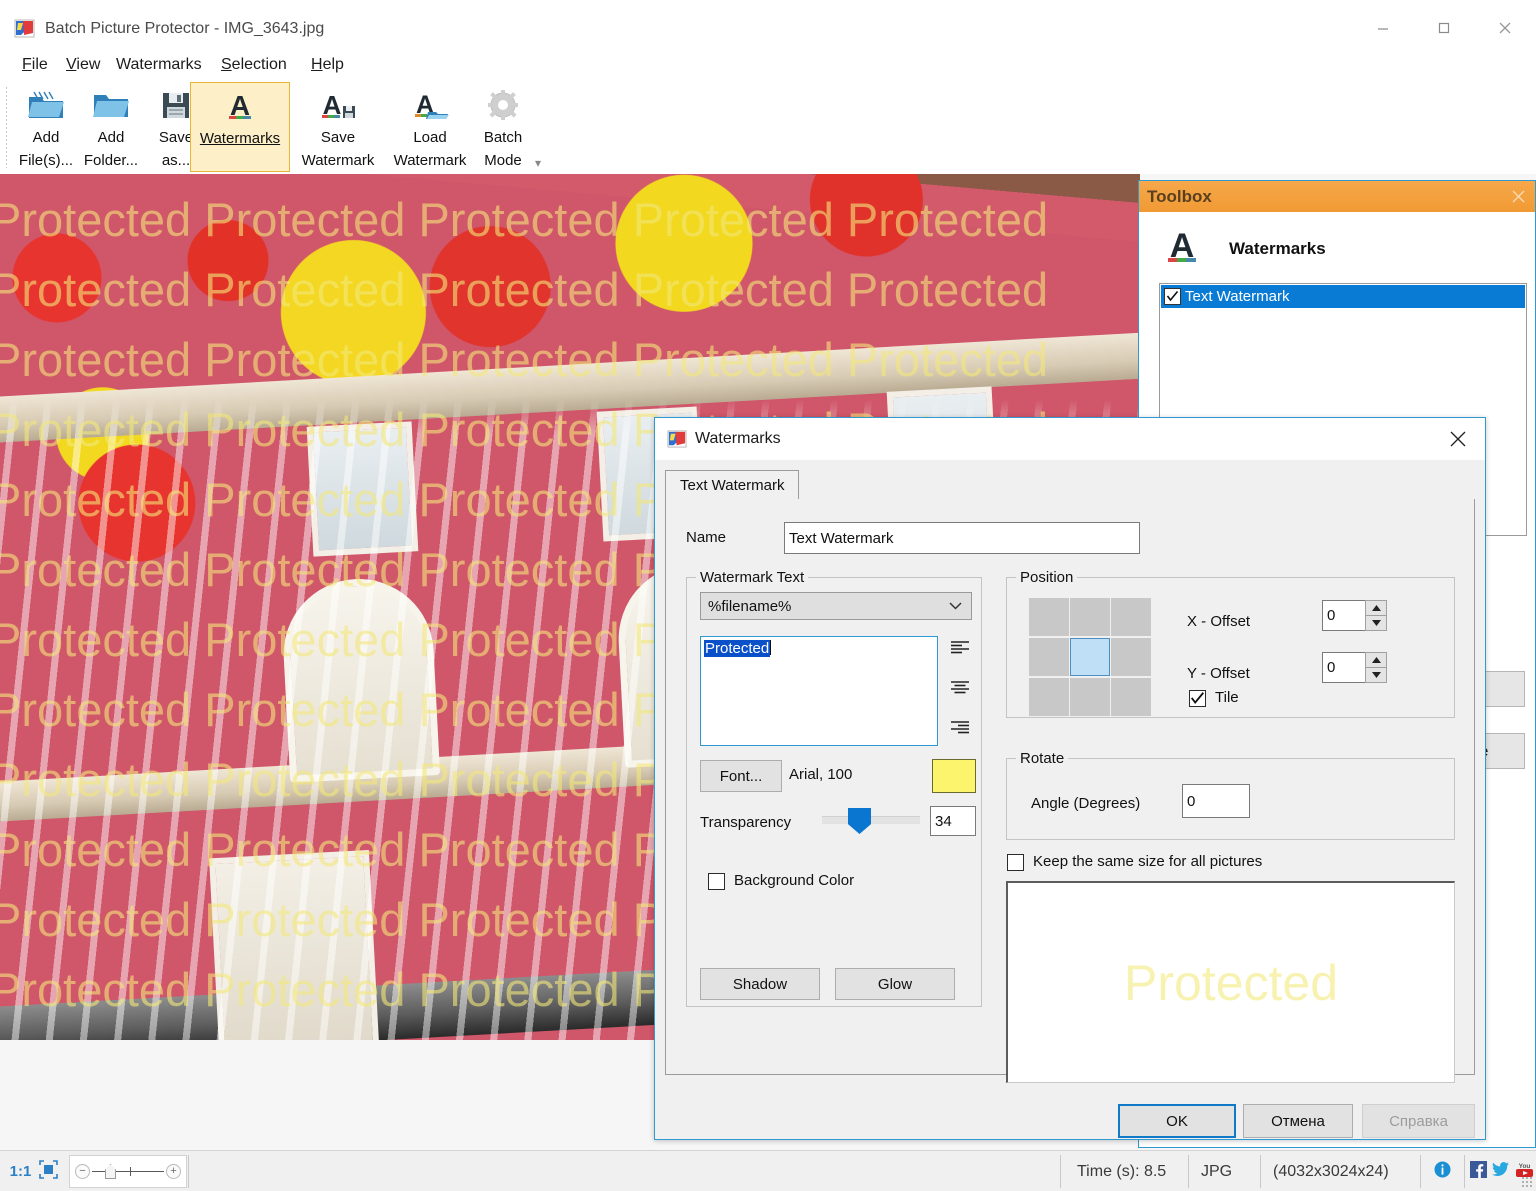 The image size is (1536, 1191). I want to click on watermark-enabled-checkbox, so click(1172, 296).